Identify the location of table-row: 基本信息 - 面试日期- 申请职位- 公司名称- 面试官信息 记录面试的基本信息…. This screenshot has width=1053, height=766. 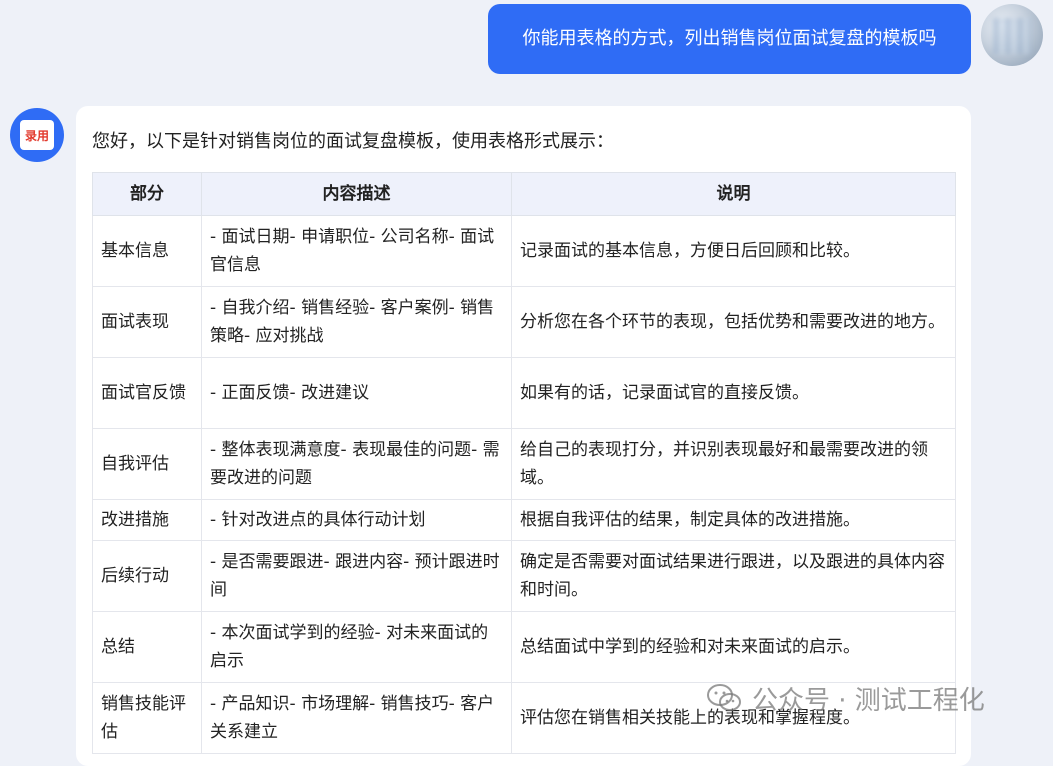
(524, 251).